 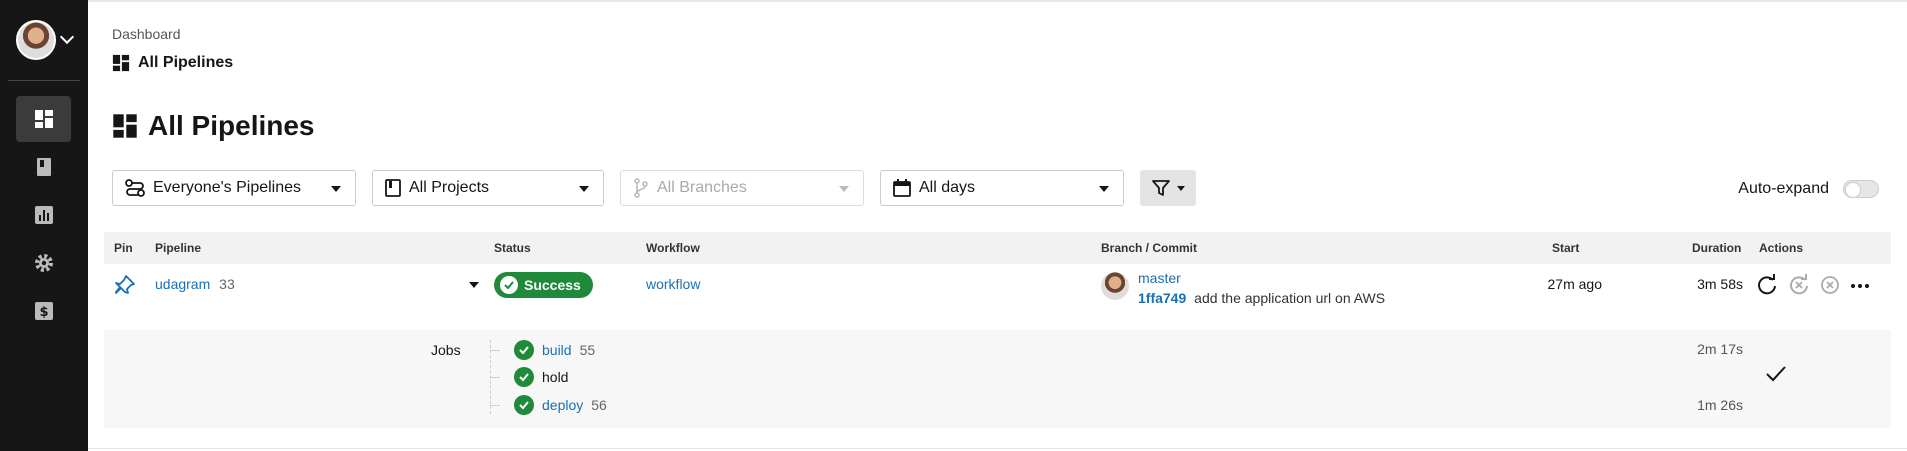 I want to click on insights-chart-icon, so click(x=43, y=215).